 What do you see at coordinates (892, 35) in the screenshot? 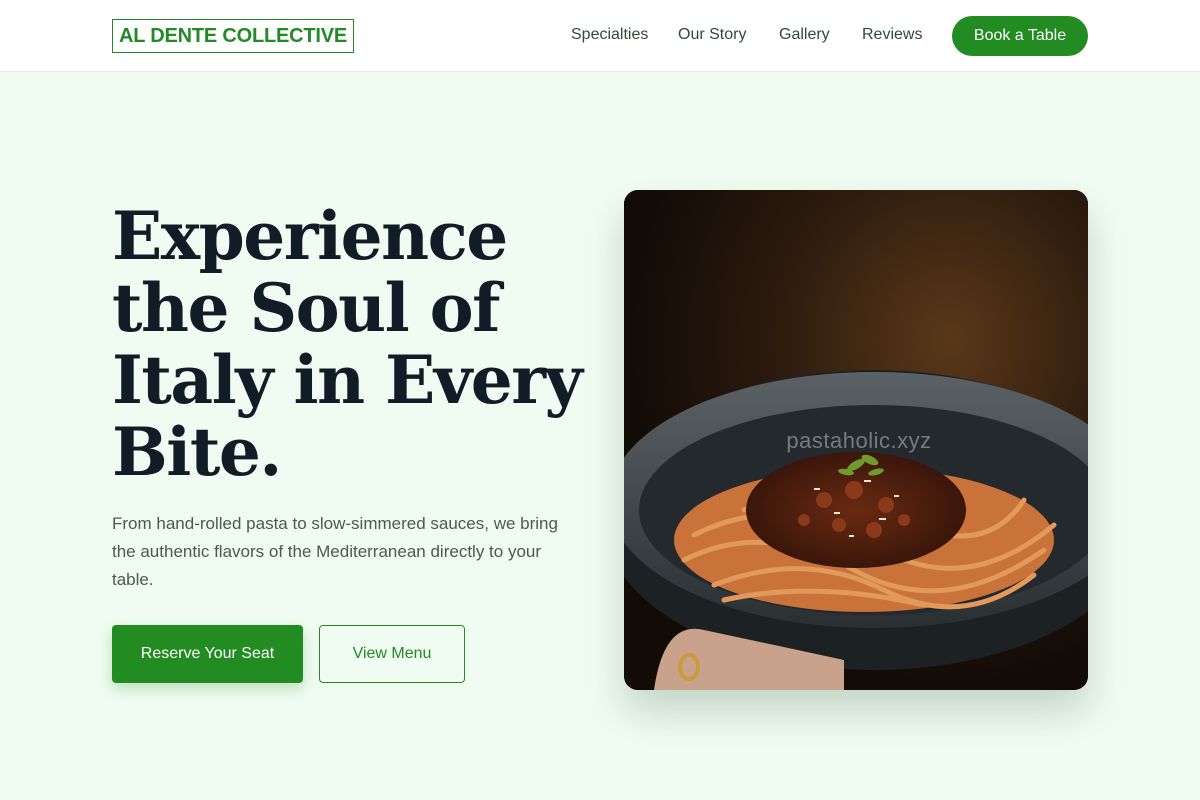
I see `nav-link-reviews: Reviews` at bounding box center [892, 35].